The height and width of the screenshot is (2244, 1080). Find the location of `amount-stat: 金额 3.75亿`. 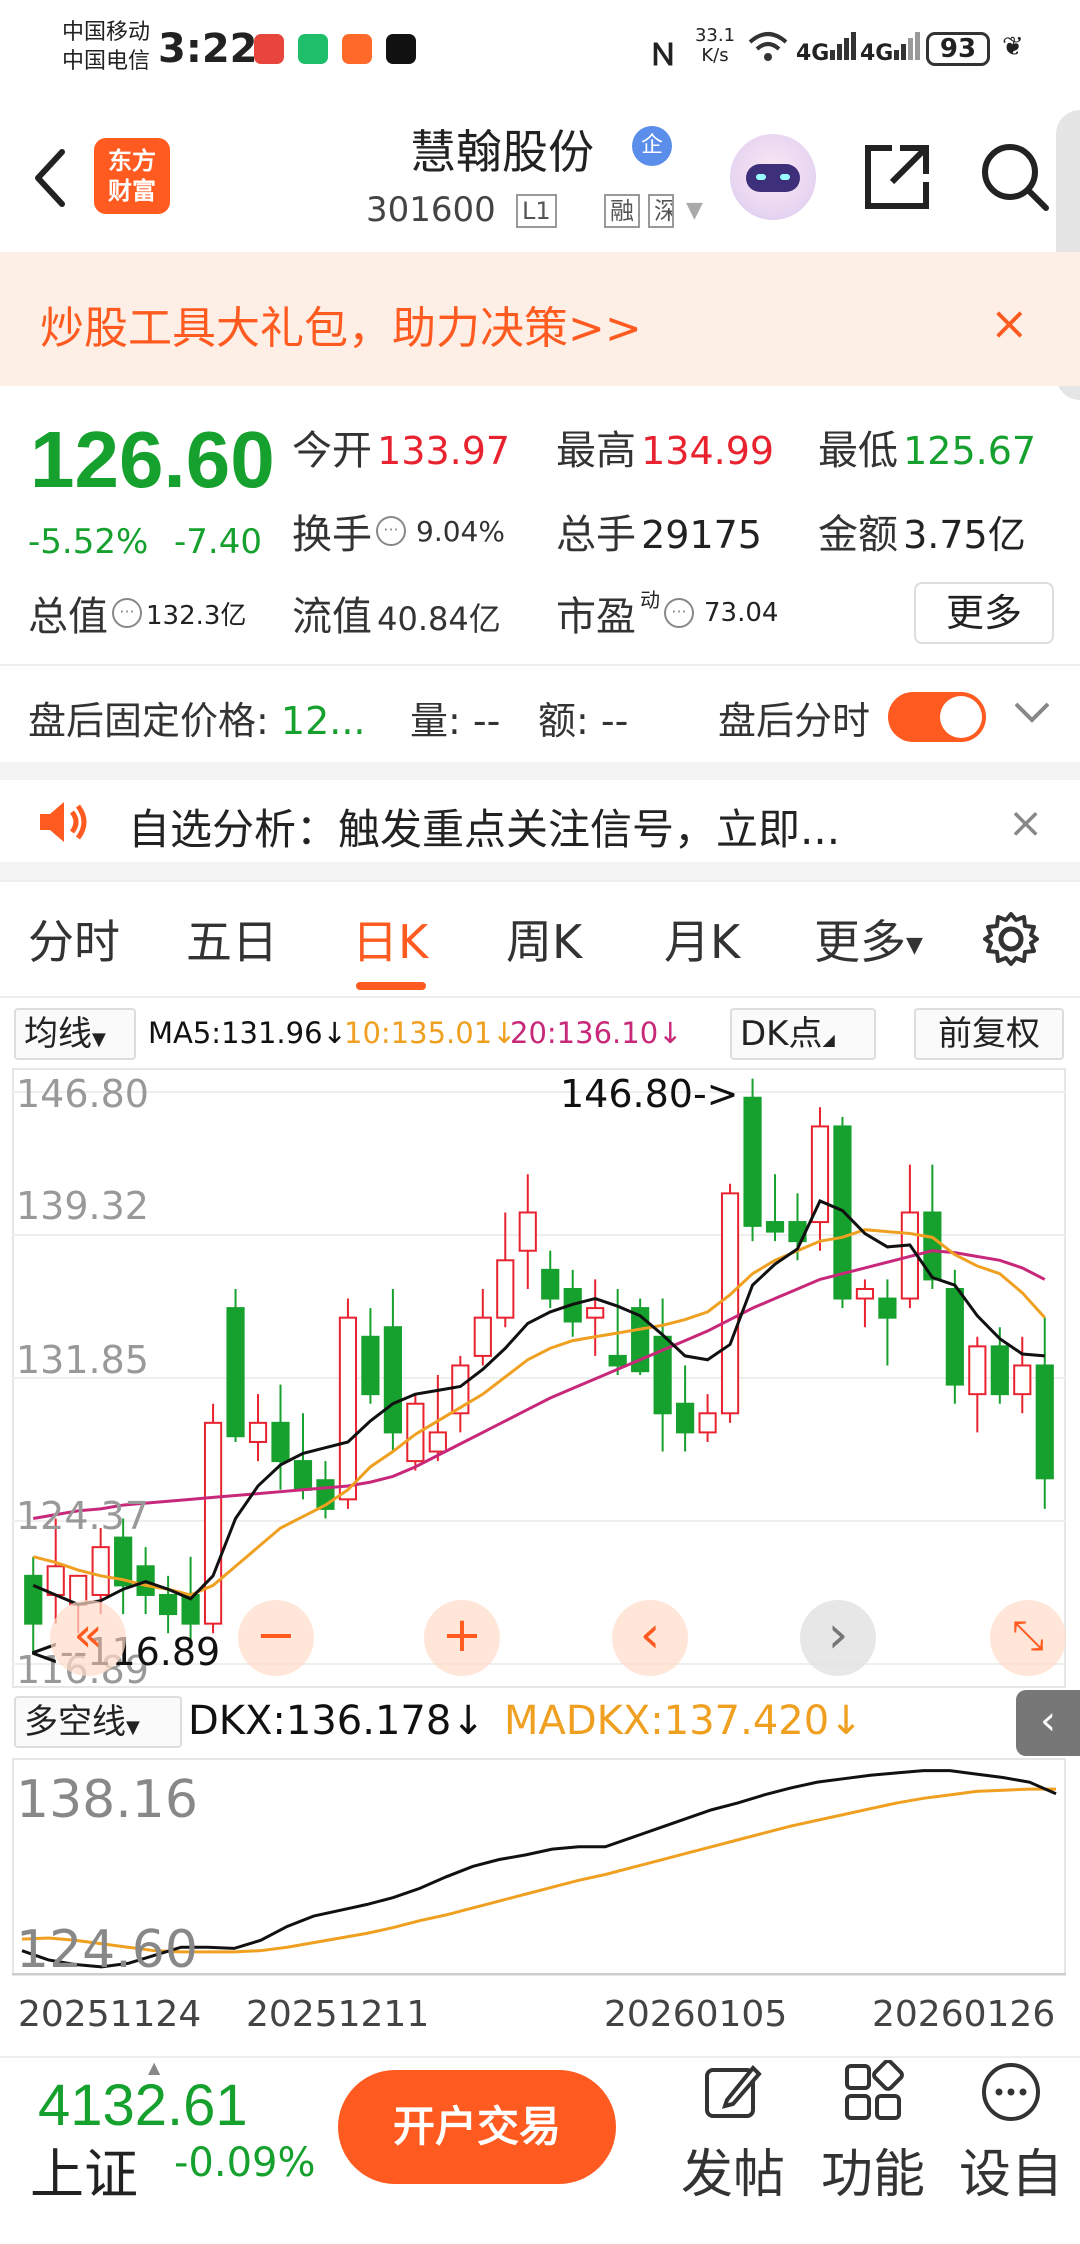

amount-stat: 金额 3.75亿 is located at coordinates (922, 531).